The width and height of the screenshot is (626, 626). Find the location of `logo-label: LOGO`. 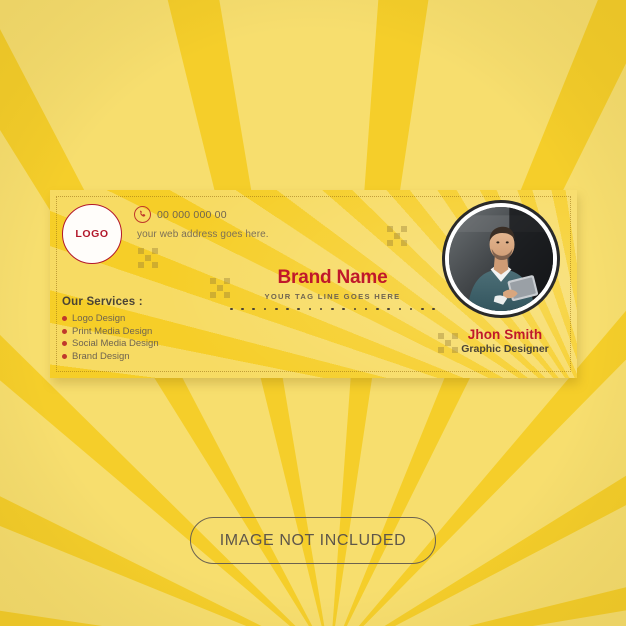

logo-label: LOGO is located at coordinates (92, 234).